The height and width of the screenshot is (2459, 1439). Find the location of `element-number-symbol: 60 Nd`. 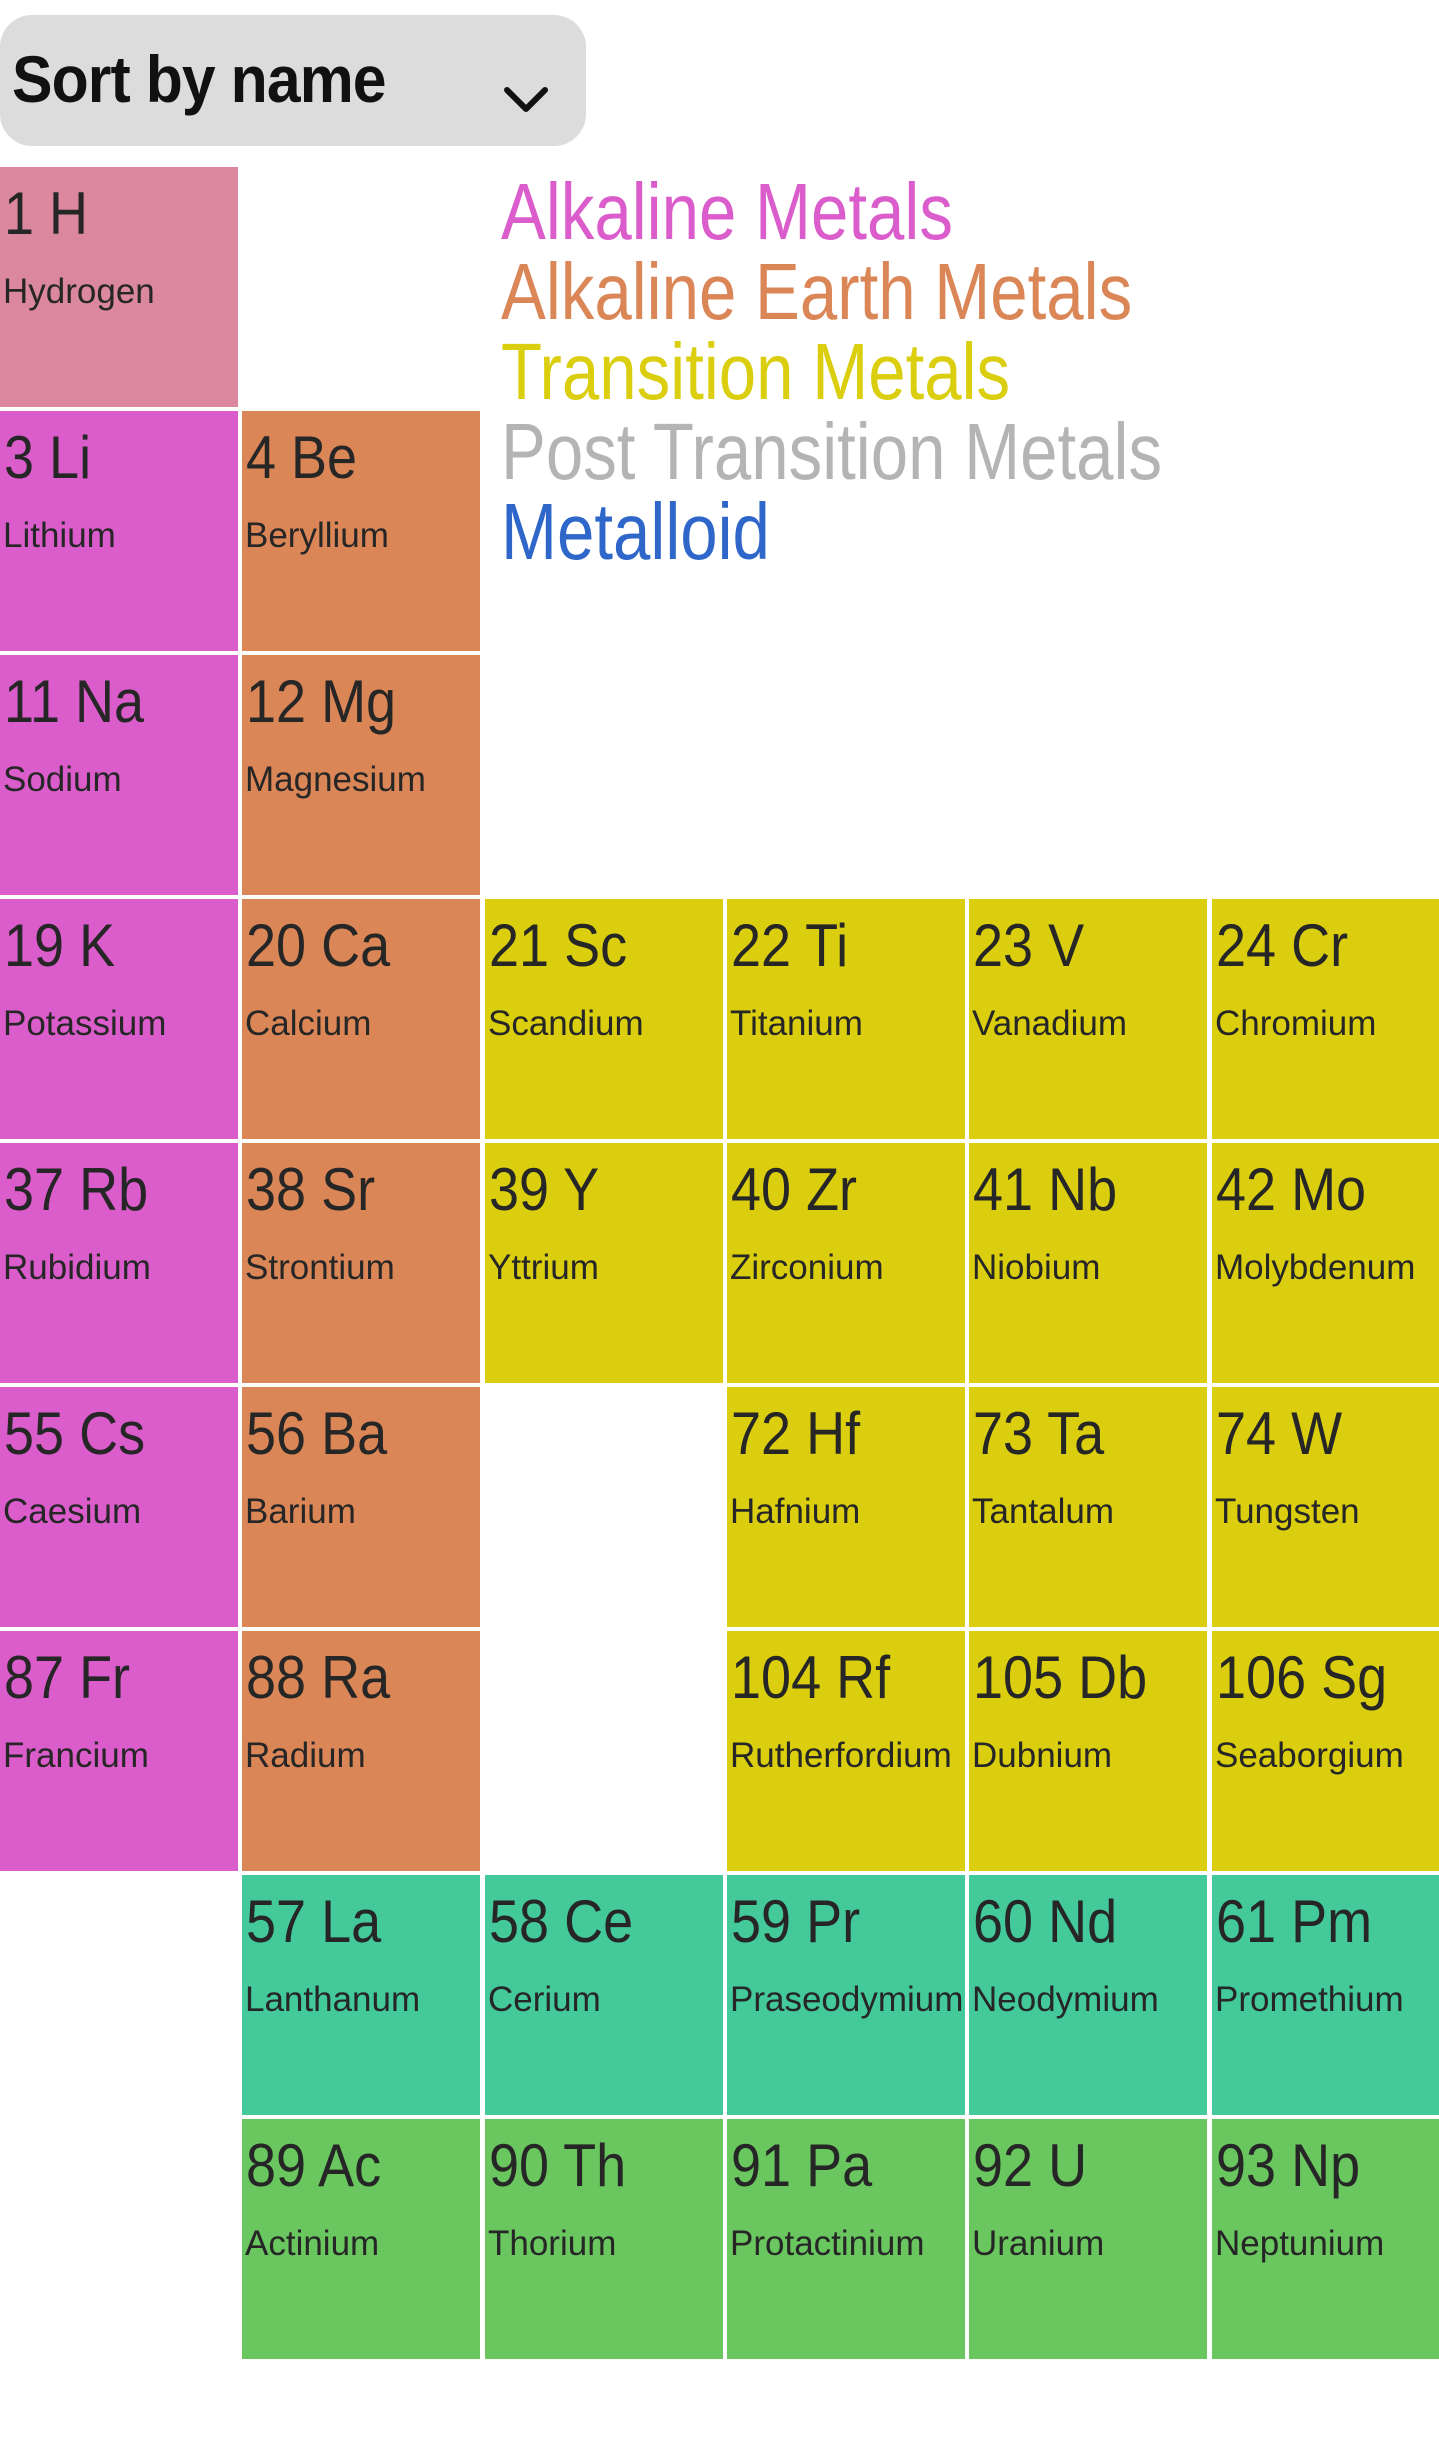

element-number-symbol: 60 Nd is located at coordinates (1045, 1921).